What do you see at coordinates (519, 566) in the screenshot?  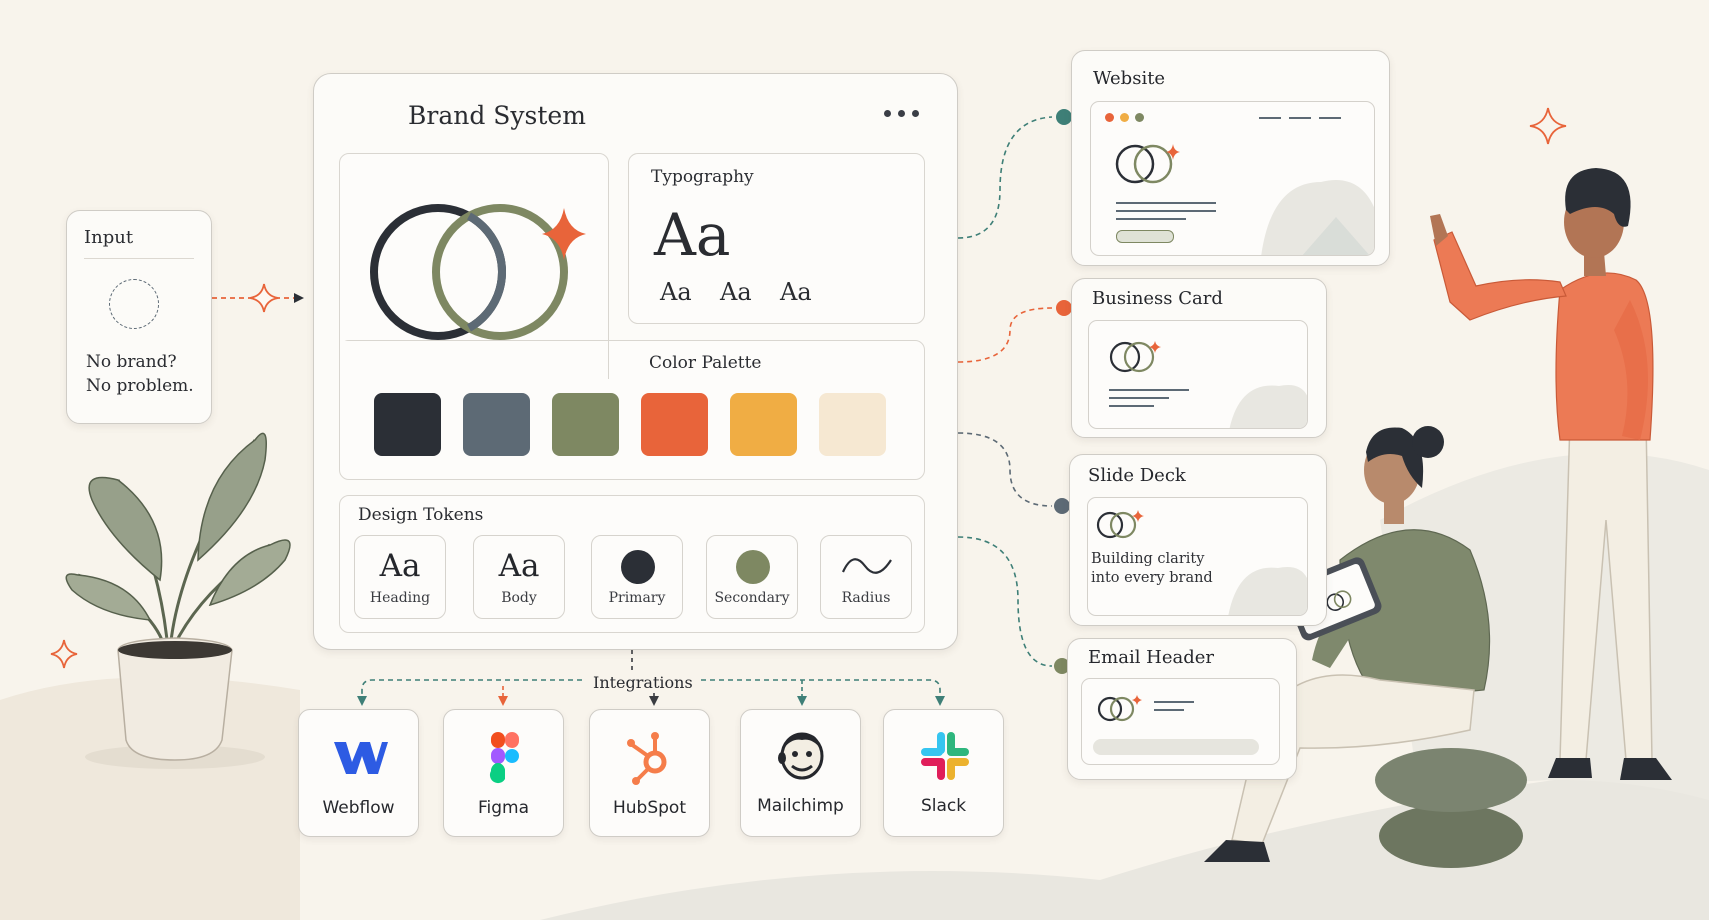 I see `token-body-glyph: Aa` at bounding box center [519, 566].